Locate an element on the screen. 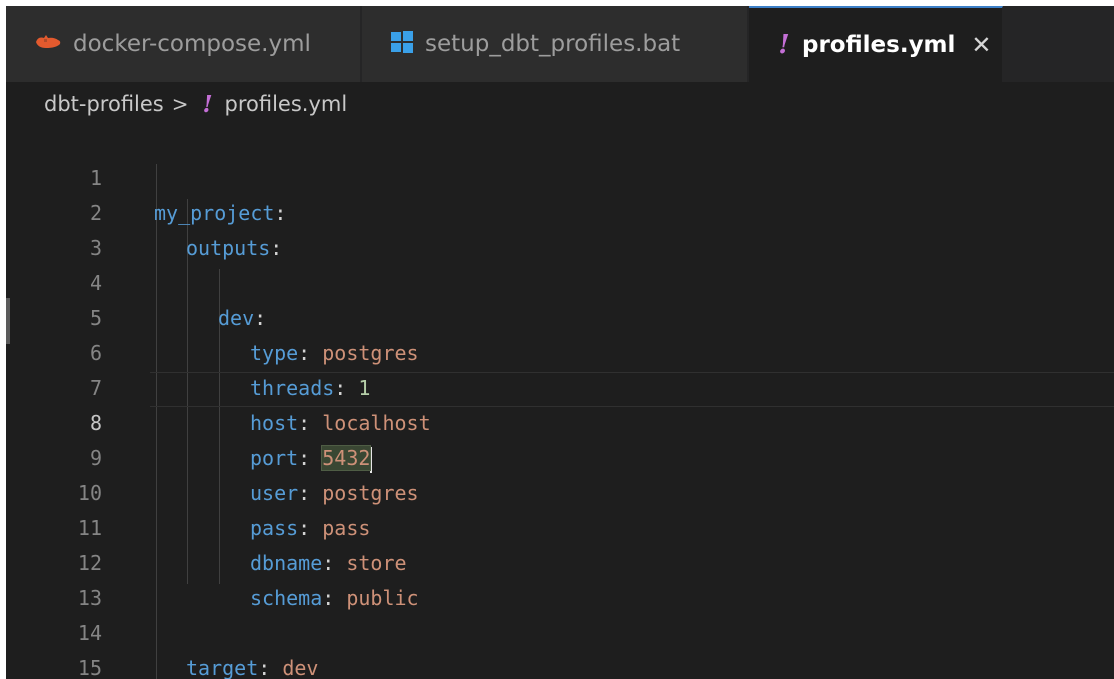  code-line: 4 dev: is located at coordinates (560, 280).